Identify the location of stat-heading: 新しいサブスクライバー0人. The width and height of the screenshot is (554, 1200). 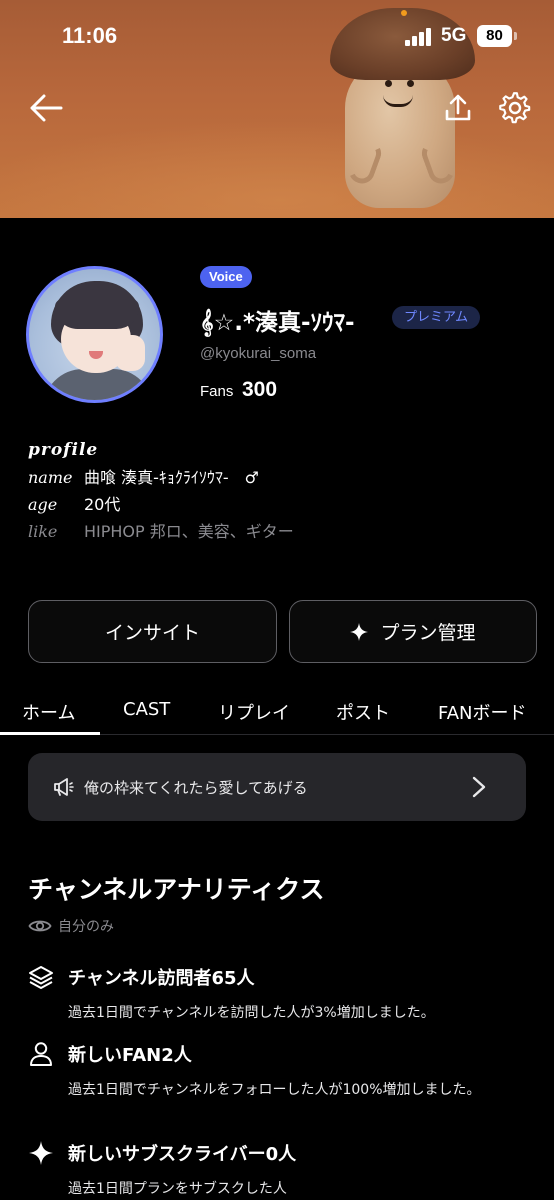
(182, 1154).